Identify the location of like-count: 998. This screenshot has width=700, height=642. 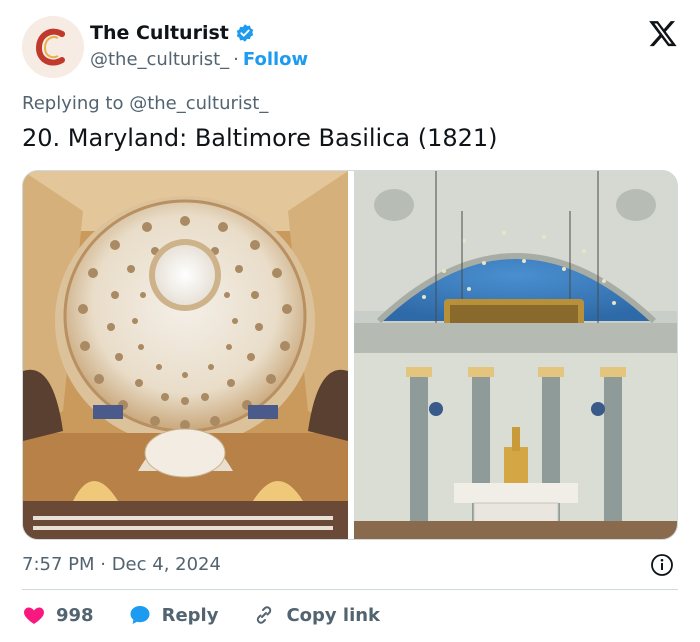
(75, 615).